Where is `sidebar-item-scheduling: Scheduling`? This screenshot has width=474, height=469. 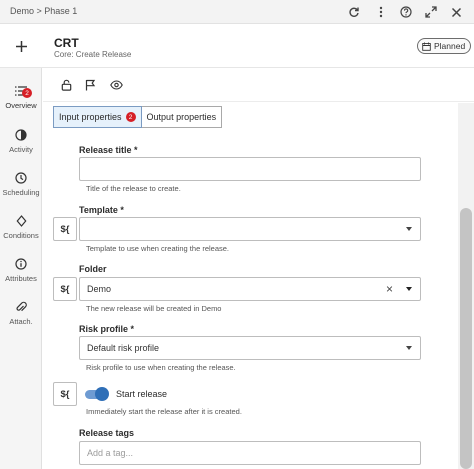 sidebar-item-scheduling: Scheduling is located at coordinates (21, 187).